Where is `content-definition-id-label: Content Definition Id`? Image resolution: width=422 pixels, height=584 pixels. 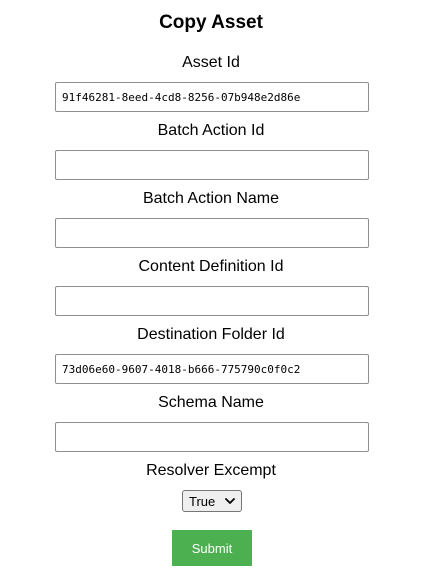 content-definition-id-label: Content Definition Id is located at coordinates (211, 266).